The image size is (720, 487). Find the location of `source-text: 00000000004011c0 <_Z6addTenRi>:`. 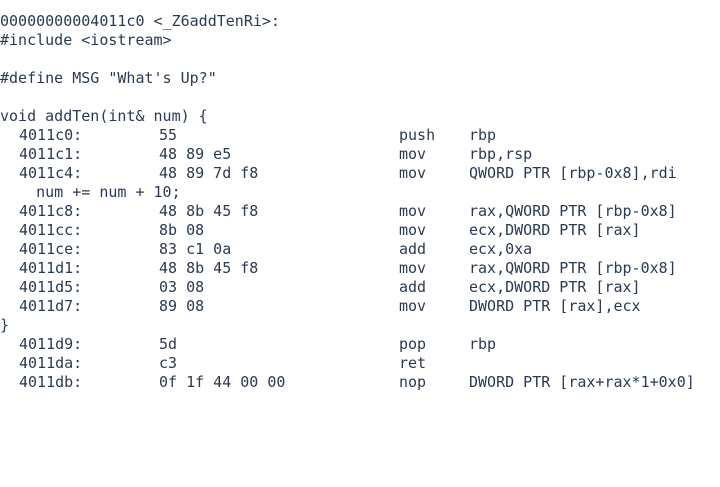

source-text: 00000000004011c0 <_Z6addTenRi>: is located at coordinates (140, 21).